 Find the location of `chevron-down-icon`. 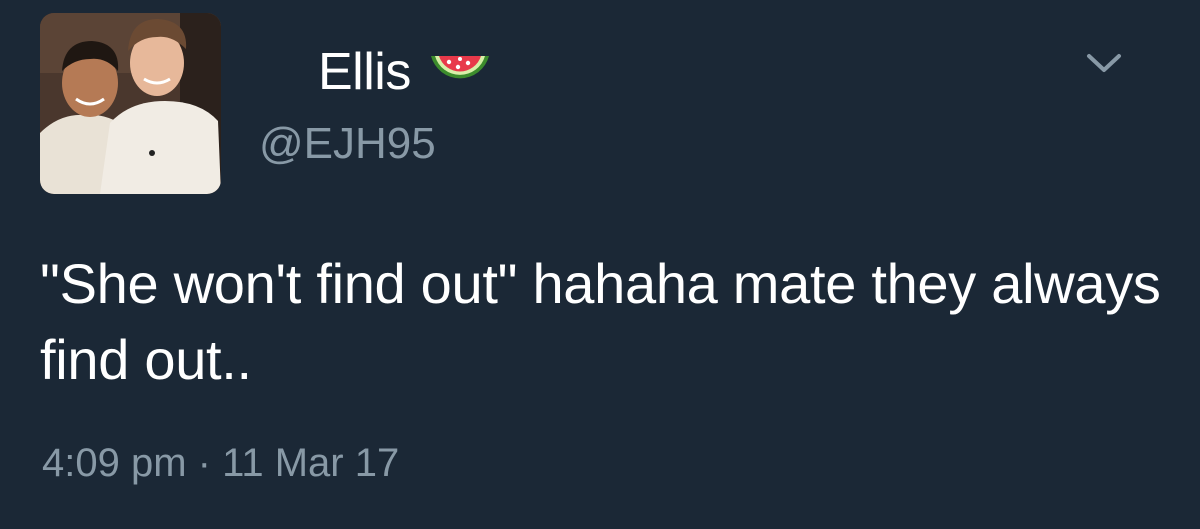

chevron-down-icon is located at coordinates (1104, 63).